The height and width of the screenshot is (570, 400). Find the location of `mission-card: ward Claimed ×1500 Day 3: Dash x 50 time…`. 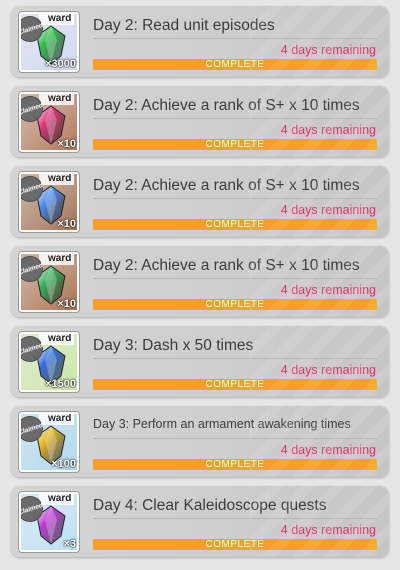

mission-card: ward Claimed ×1500 Day 3: Dash x 50 time… is located at coordinates (200, 361).